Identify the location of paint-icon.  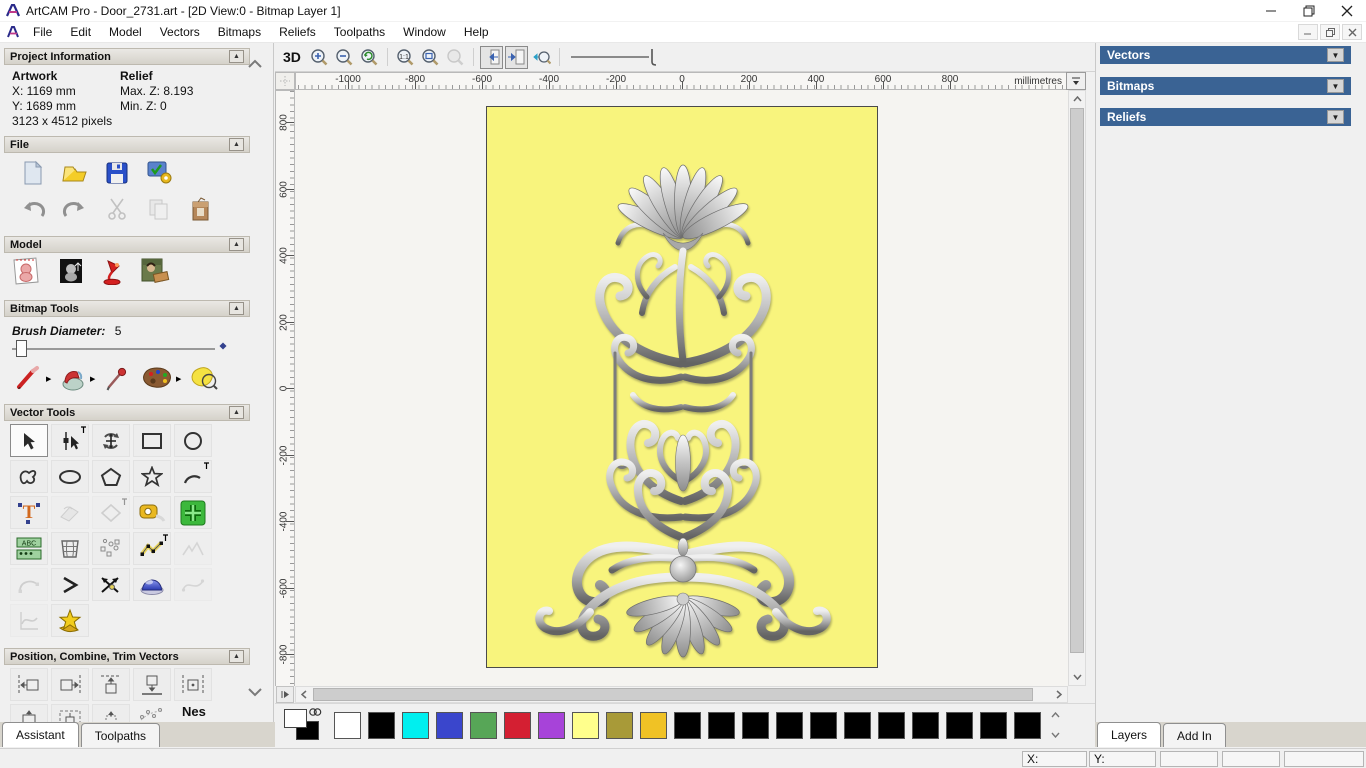
(29, 378).